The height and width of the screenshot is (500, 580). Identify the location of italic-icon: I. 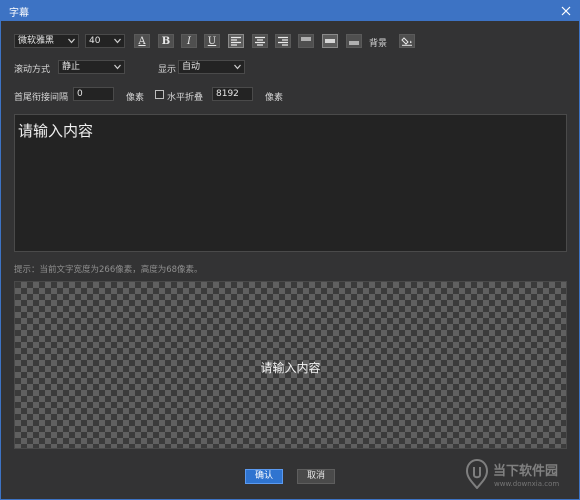
(189, 41).